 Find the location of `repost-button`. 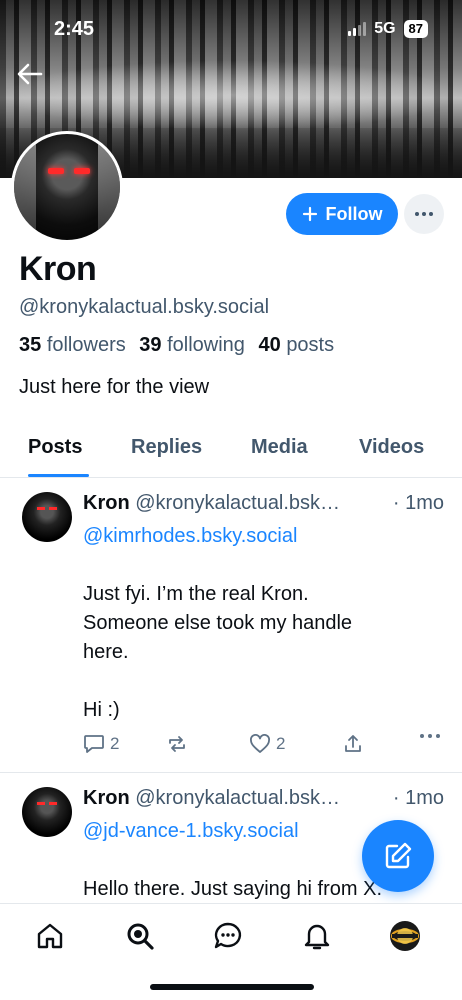

repost-button is located at coordinates (177, 744).